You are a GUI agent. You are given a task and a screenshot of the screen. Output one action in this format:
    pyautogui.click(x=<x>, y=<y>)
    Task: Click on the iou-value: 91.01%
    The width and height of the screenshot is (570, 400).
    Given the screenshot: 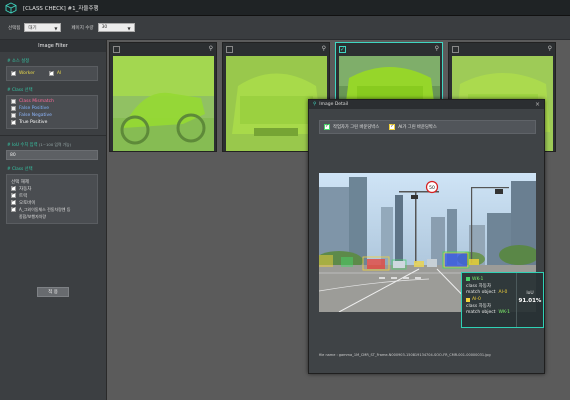 What is the action you would take?
    pyautogui.click(x=530, y=301)
    